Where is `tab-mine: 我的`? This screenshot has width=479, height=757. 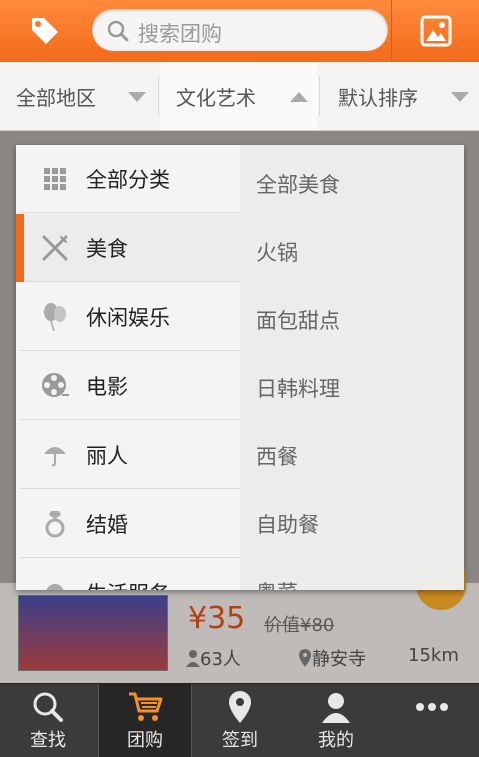
tab-mine: 我的 is located at coordinates (336, 720).